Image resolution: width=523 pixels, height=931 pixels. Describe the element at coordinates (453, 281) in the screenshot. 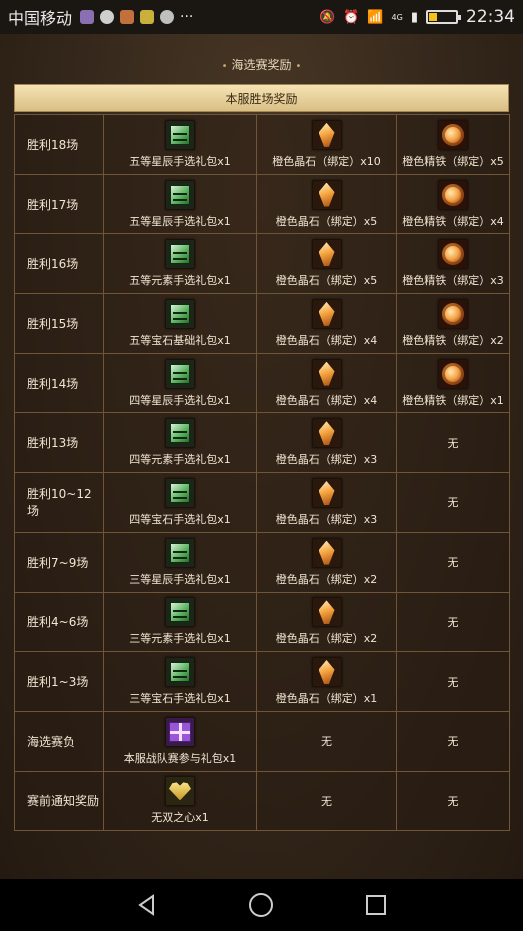

I see `reward-name: 橙色精铁（绑定）x3` at that location.